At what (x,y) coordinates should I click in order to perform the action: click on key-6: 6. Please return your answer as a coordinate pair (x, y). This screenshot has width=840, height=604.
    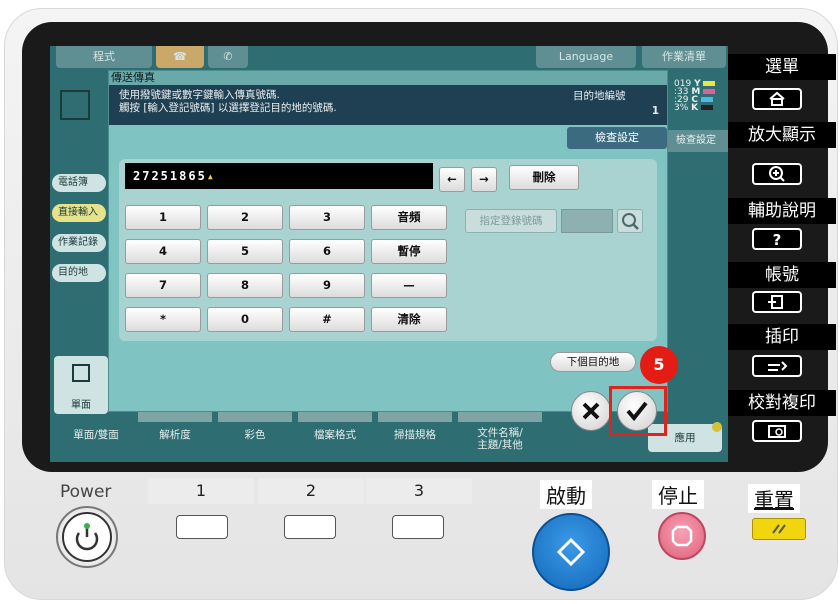
    Looking at the image, I should click on (327, 251).